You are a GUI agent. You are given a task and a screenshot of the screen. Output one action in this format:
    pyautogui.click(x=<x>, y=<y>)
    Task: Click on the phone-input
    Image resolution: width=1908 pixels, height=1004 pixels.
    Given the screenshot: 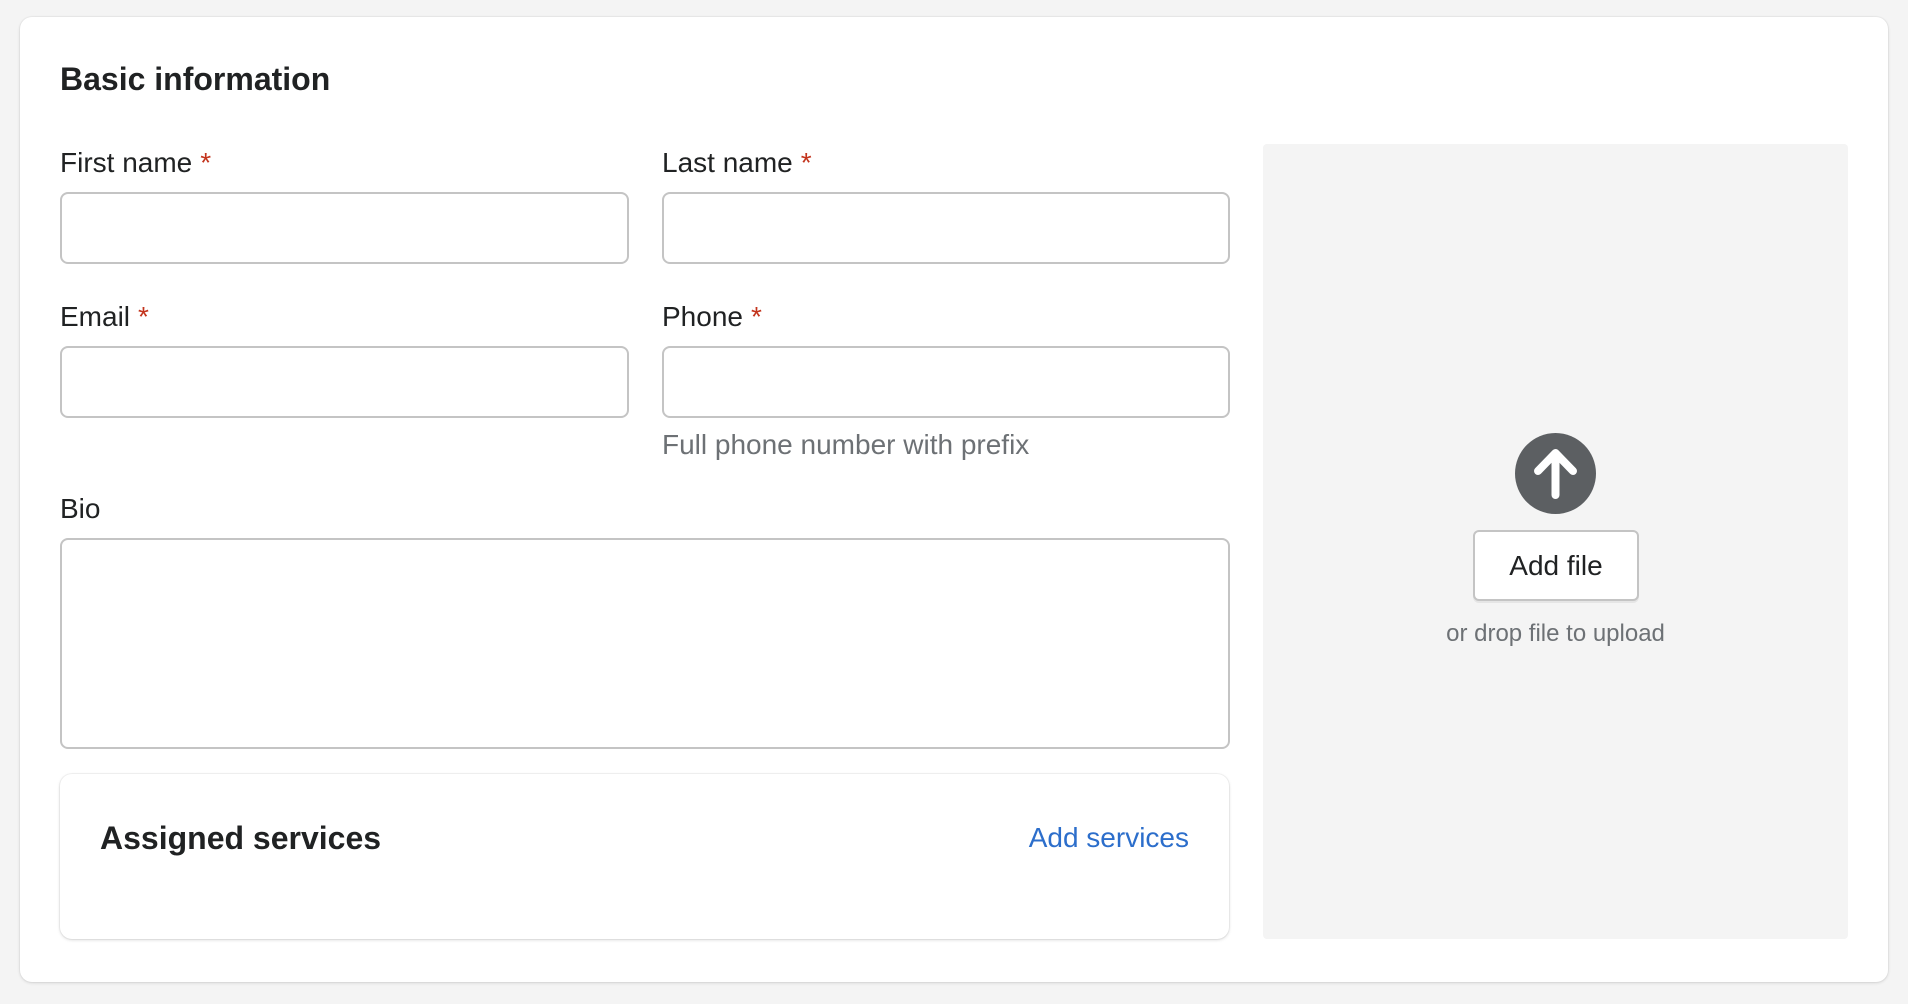 What is the action you would take?
    pyautogui.click(x=946, y=382)
    